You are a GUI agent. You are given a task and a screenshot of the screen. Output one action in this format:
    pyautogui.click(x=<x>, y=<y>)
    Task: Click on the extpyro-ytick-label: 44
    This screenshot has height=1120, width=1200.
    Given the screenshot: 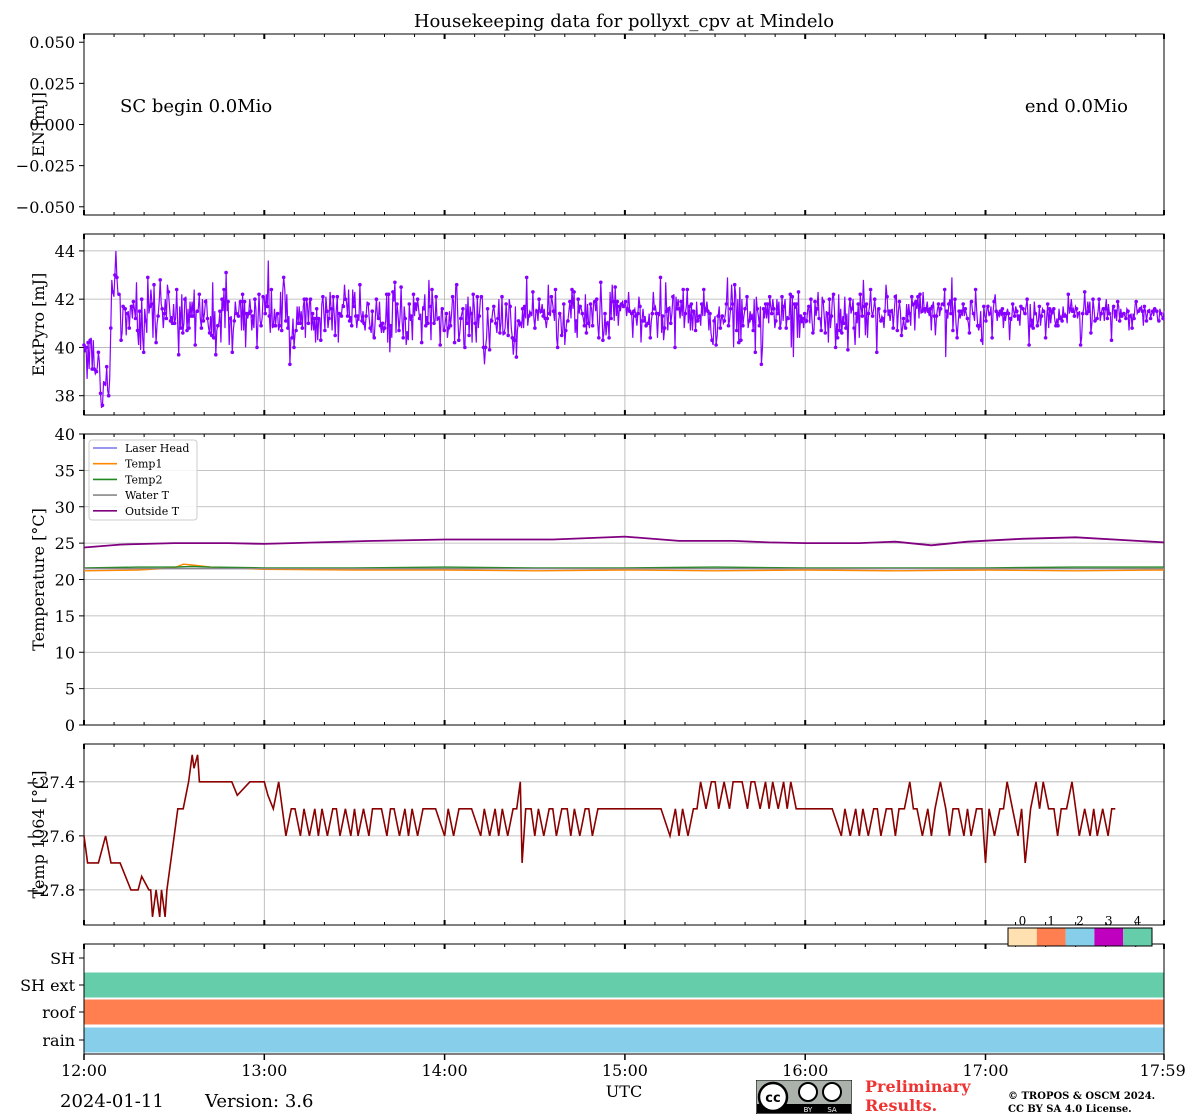 What is the action you would take?
    pyautogui.click(x=65, y=251)
    